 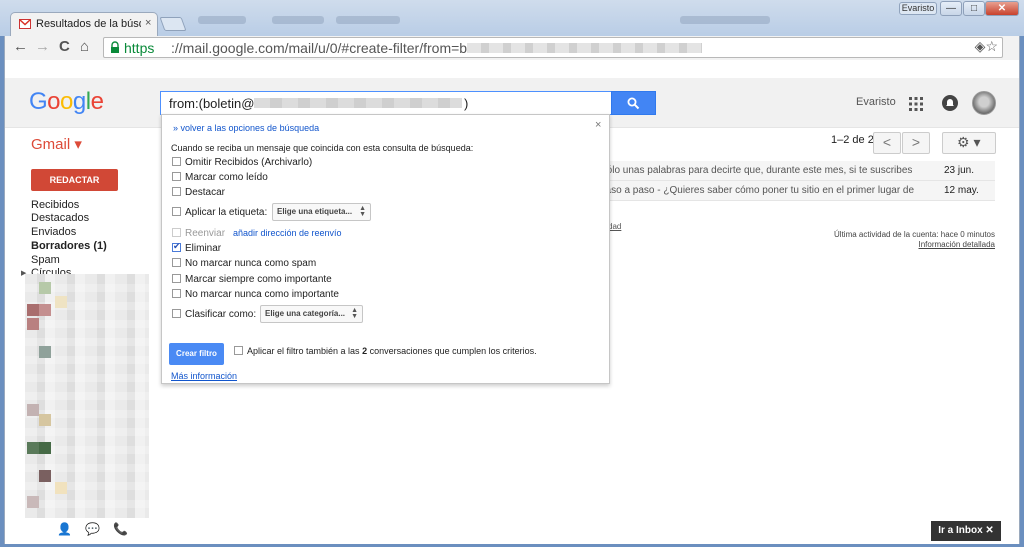 What do you see at coordinates (173, 24) in the screenshot?
I see `new-tab-button` at bounding box center [173, 24].